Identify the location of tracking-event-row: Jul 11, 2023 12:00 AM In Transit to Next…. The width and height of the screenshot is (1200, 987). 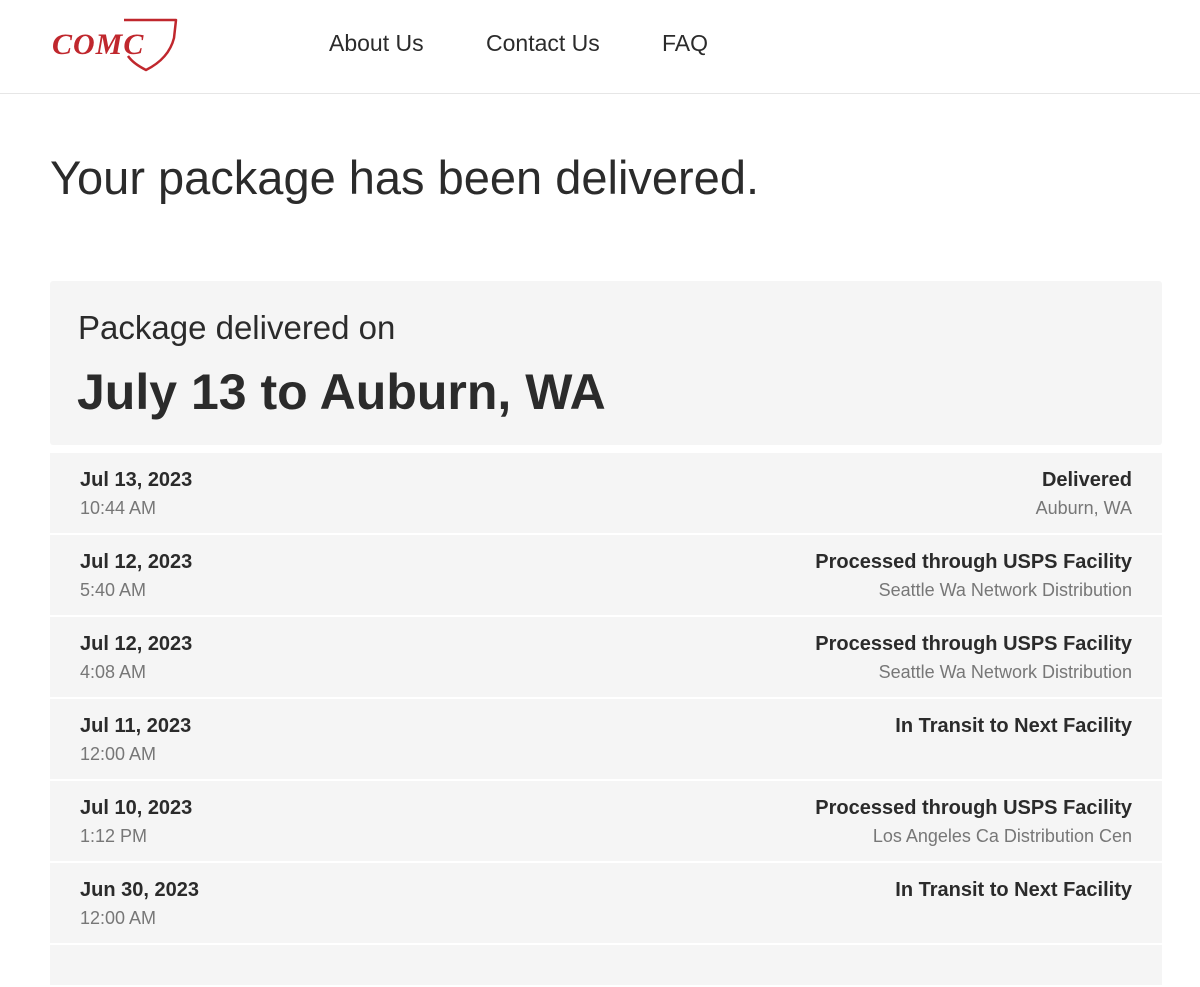
(606, 739).